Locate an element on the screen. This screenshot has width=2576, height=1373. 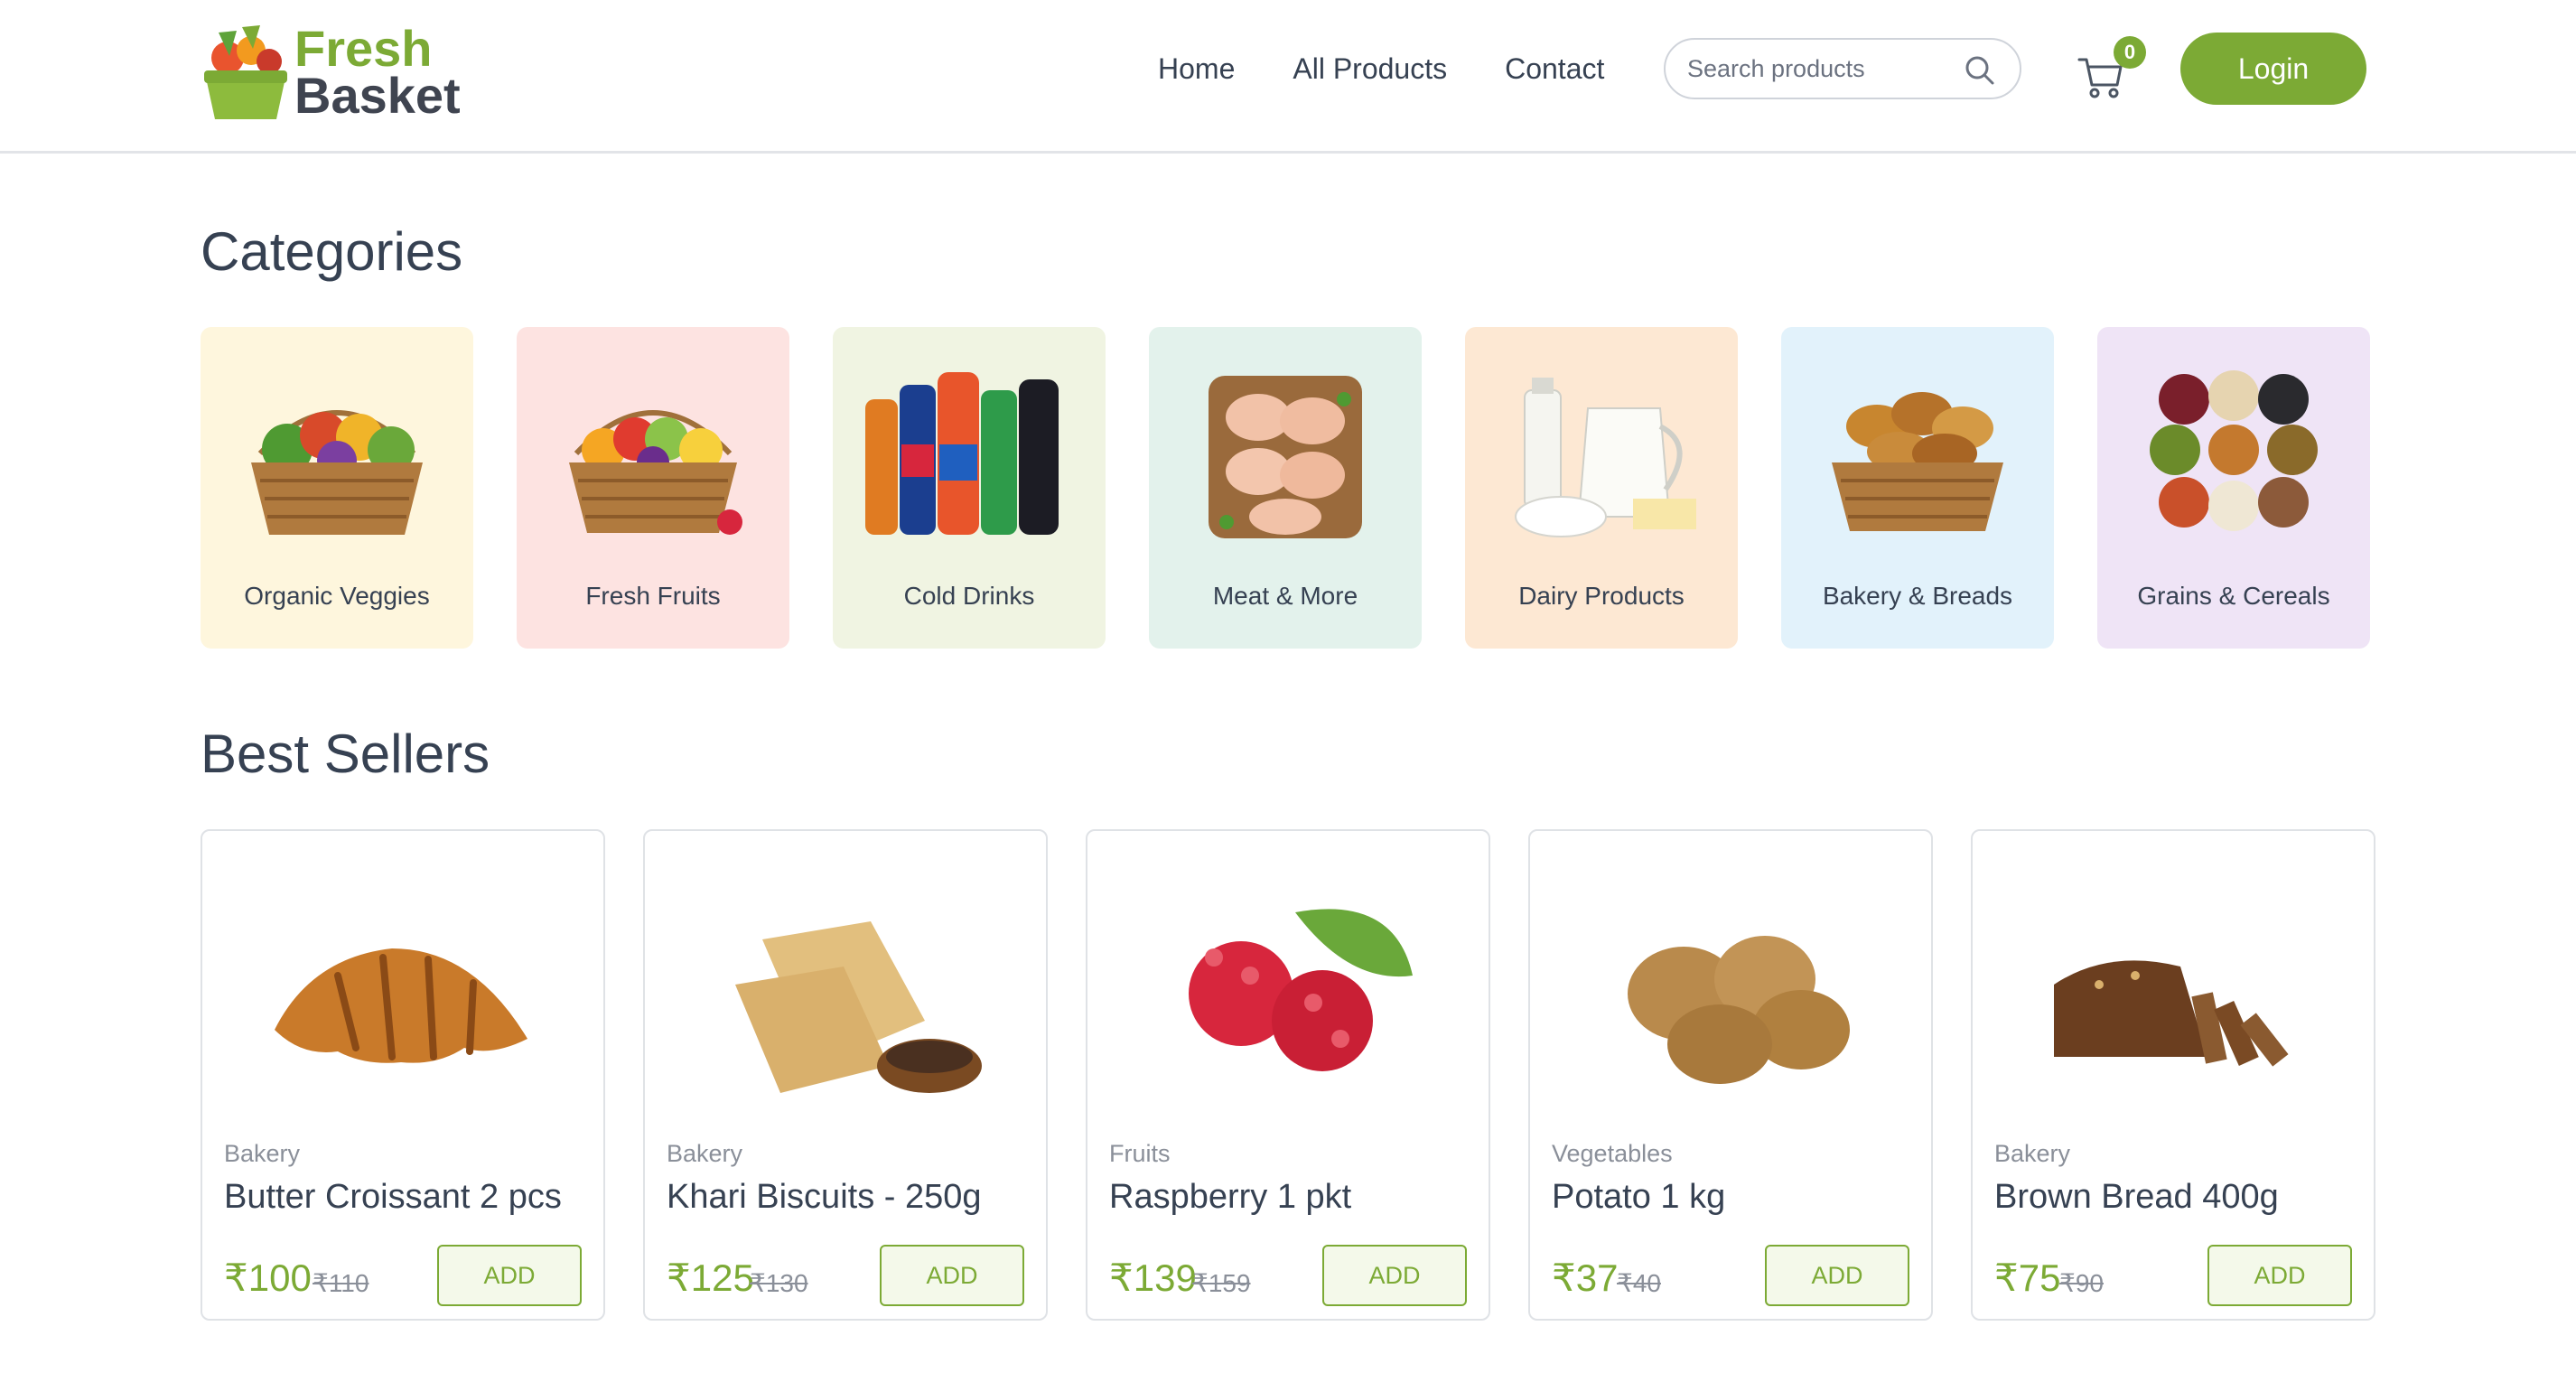
brand-logo: Fresh Basket is located at coordinates (341, 70).